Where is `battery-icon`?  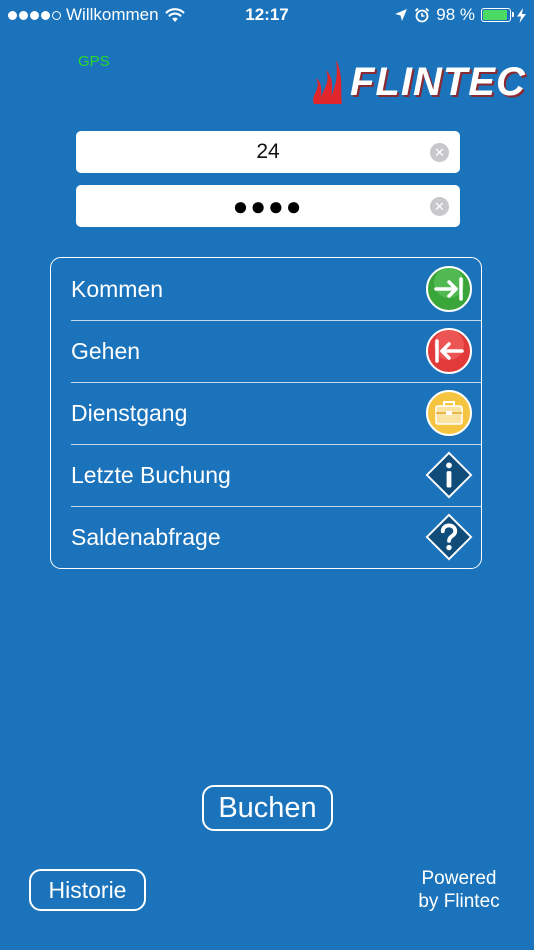
battery-icon is located at coordinates (497, 15).